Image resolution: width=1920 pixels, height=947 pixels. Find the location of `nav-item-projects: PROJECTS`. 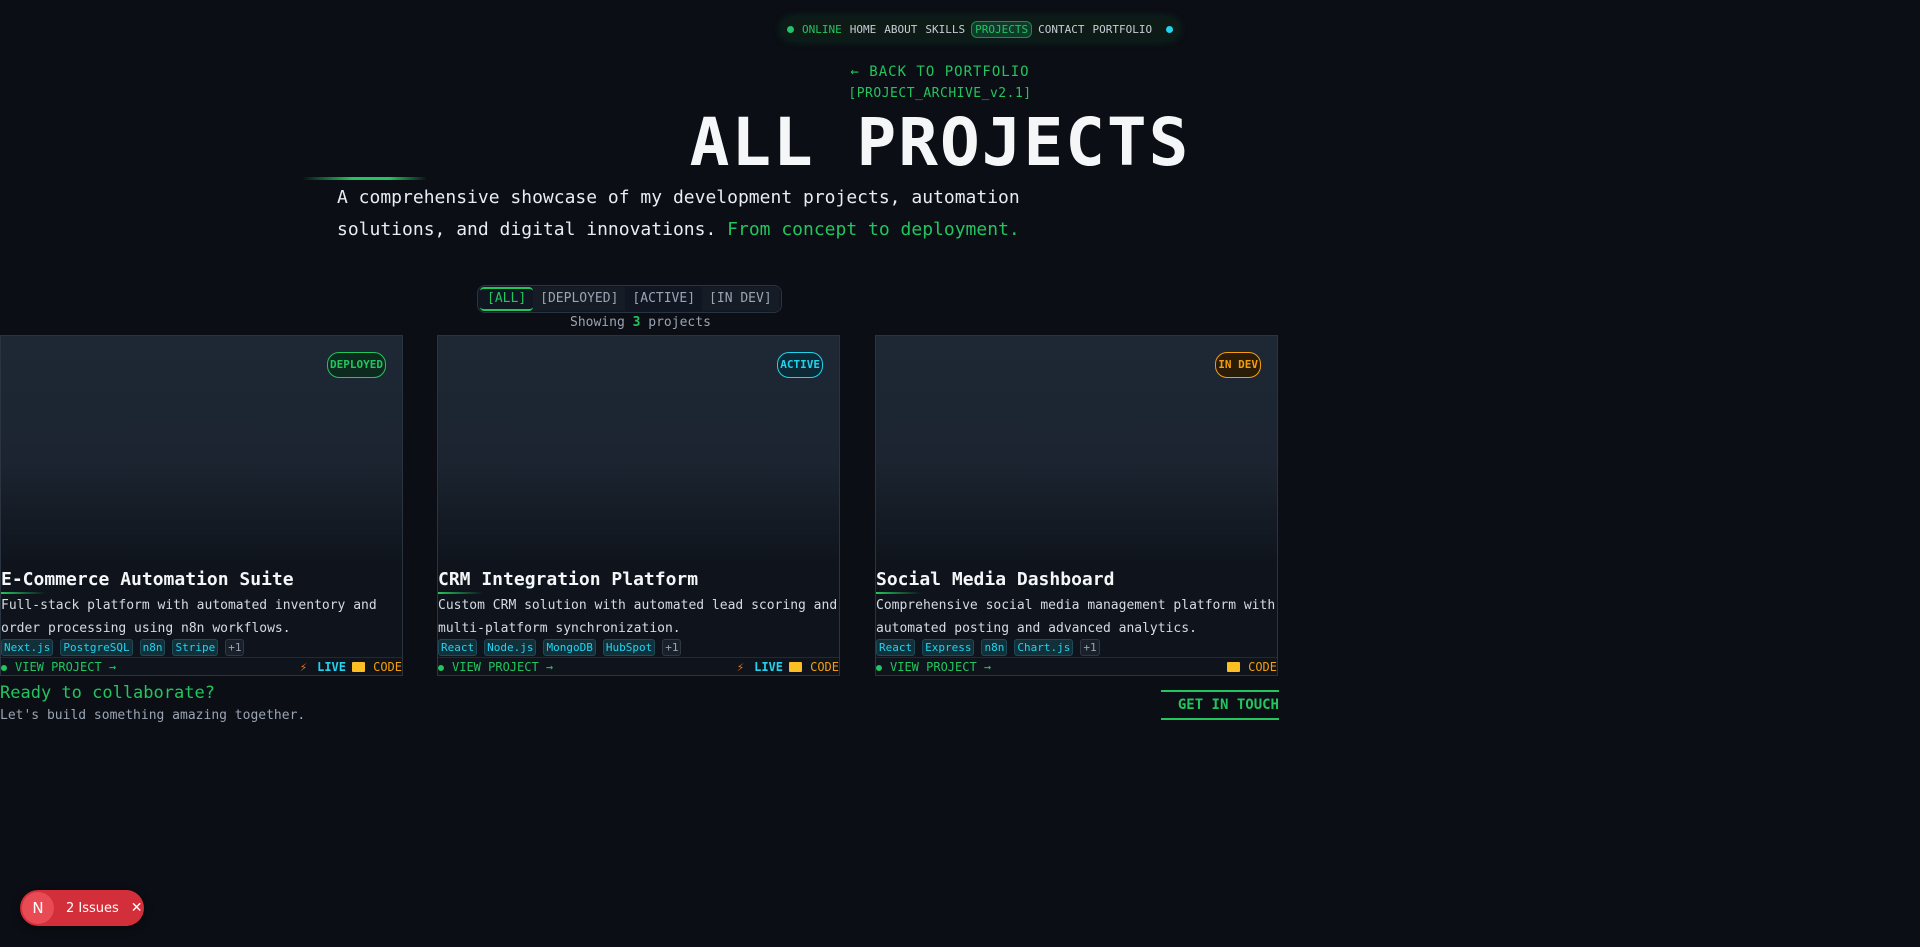

nav-item-projects: PROJECTS is located at coordinates (1002, 29).